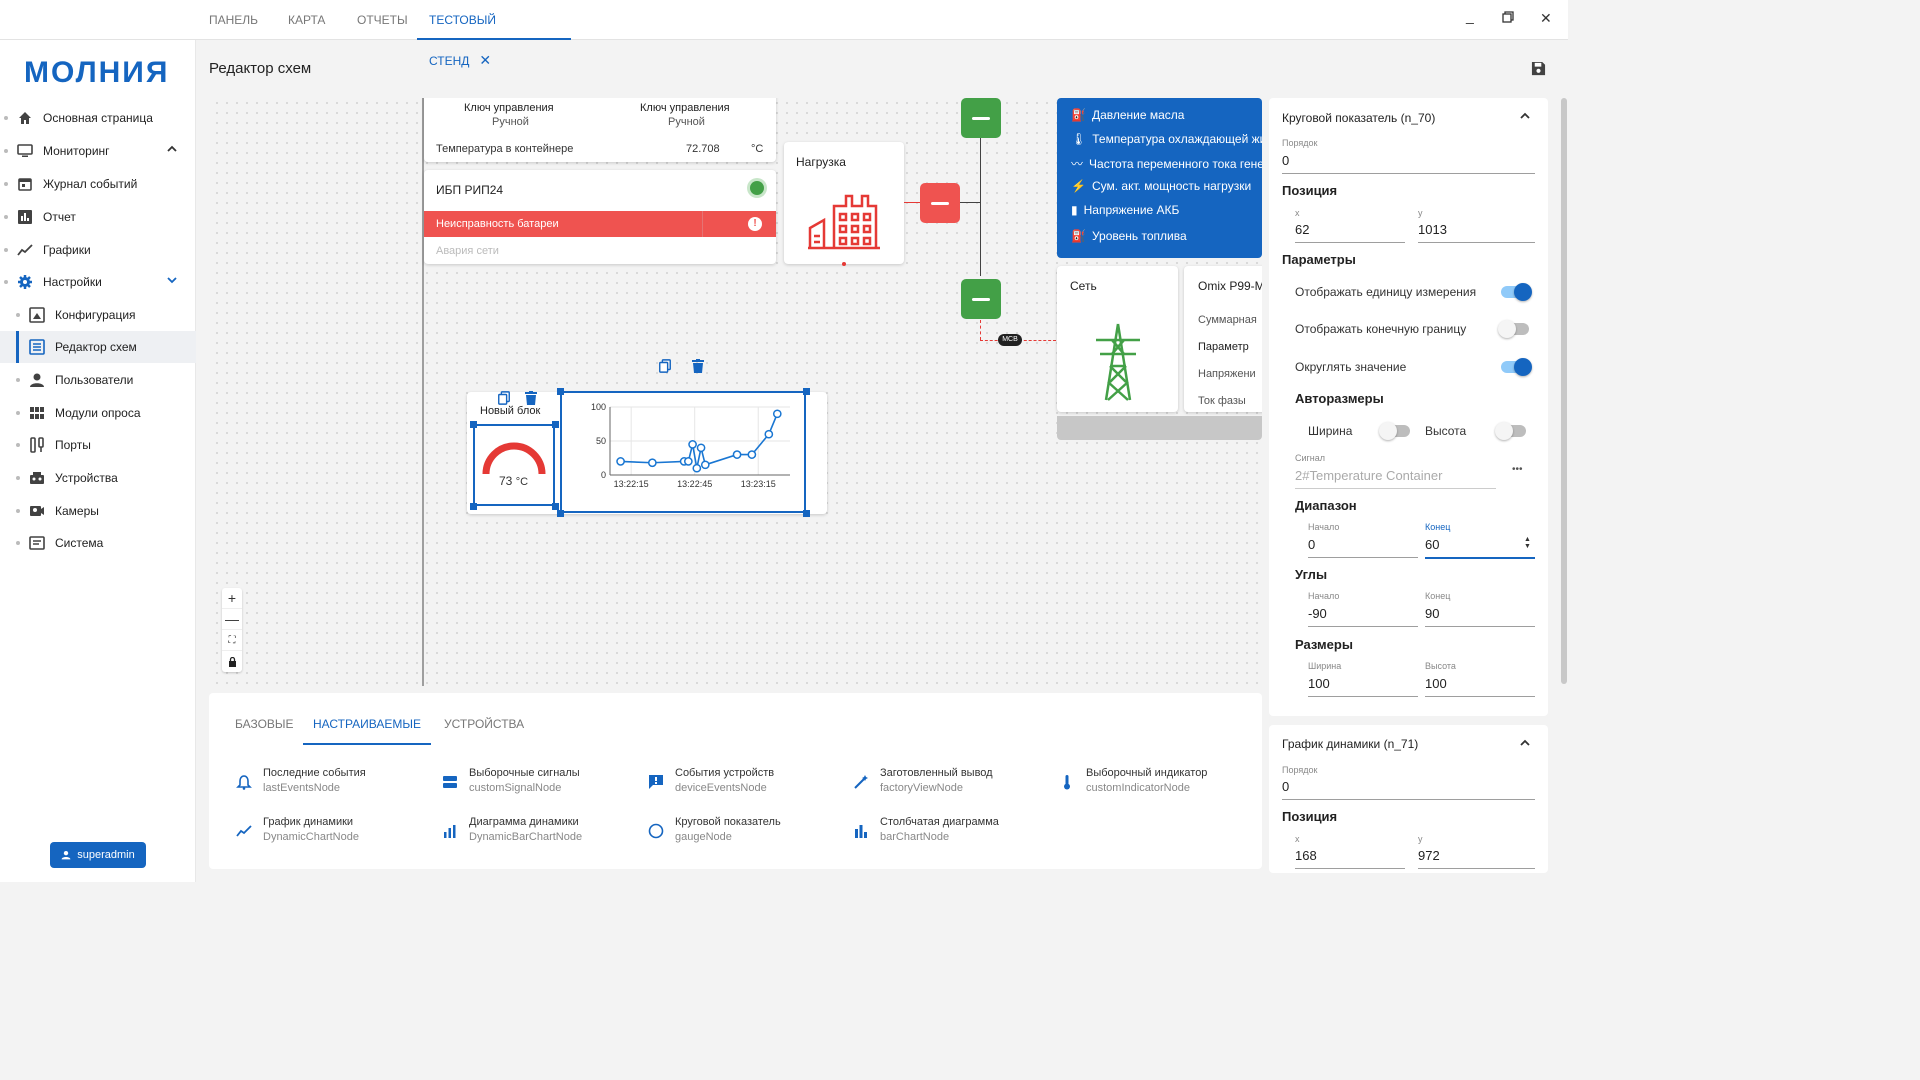 Image resolution: width=1920 pixels, height=1080 pixels. What do you see at coordinates (1227, 320) in the screenshot?
I see `omix-row: Суммарная` at bounding box center [1227, 320].